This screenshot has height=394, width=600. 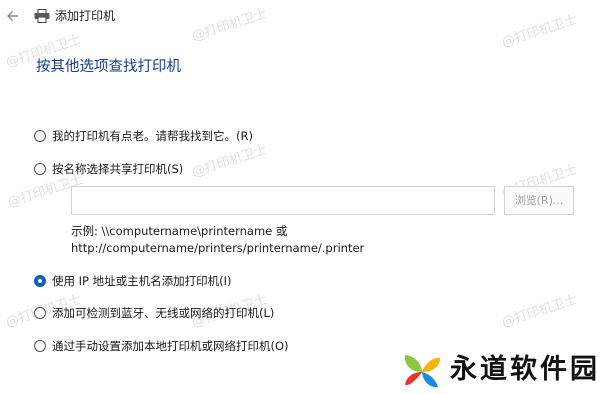 I want to click on window-title: 添加打印机, so click(x=85, y=16).